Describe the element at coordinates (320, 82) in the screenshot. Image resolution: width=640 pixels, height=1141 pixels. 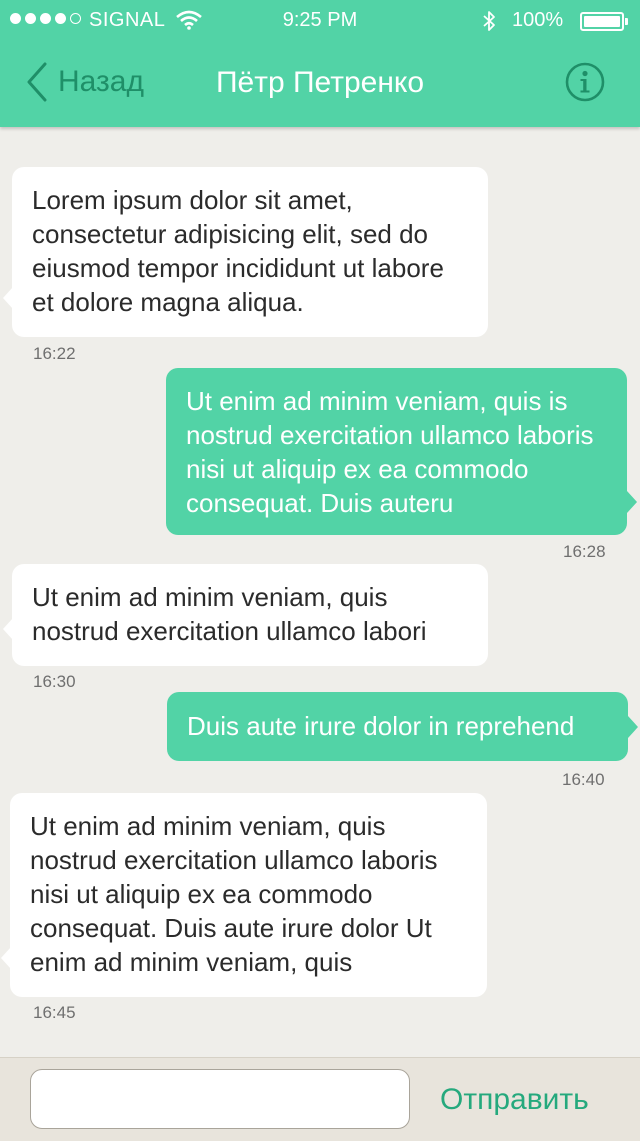
I see `contact-name: Пётр Петренко` at that location.